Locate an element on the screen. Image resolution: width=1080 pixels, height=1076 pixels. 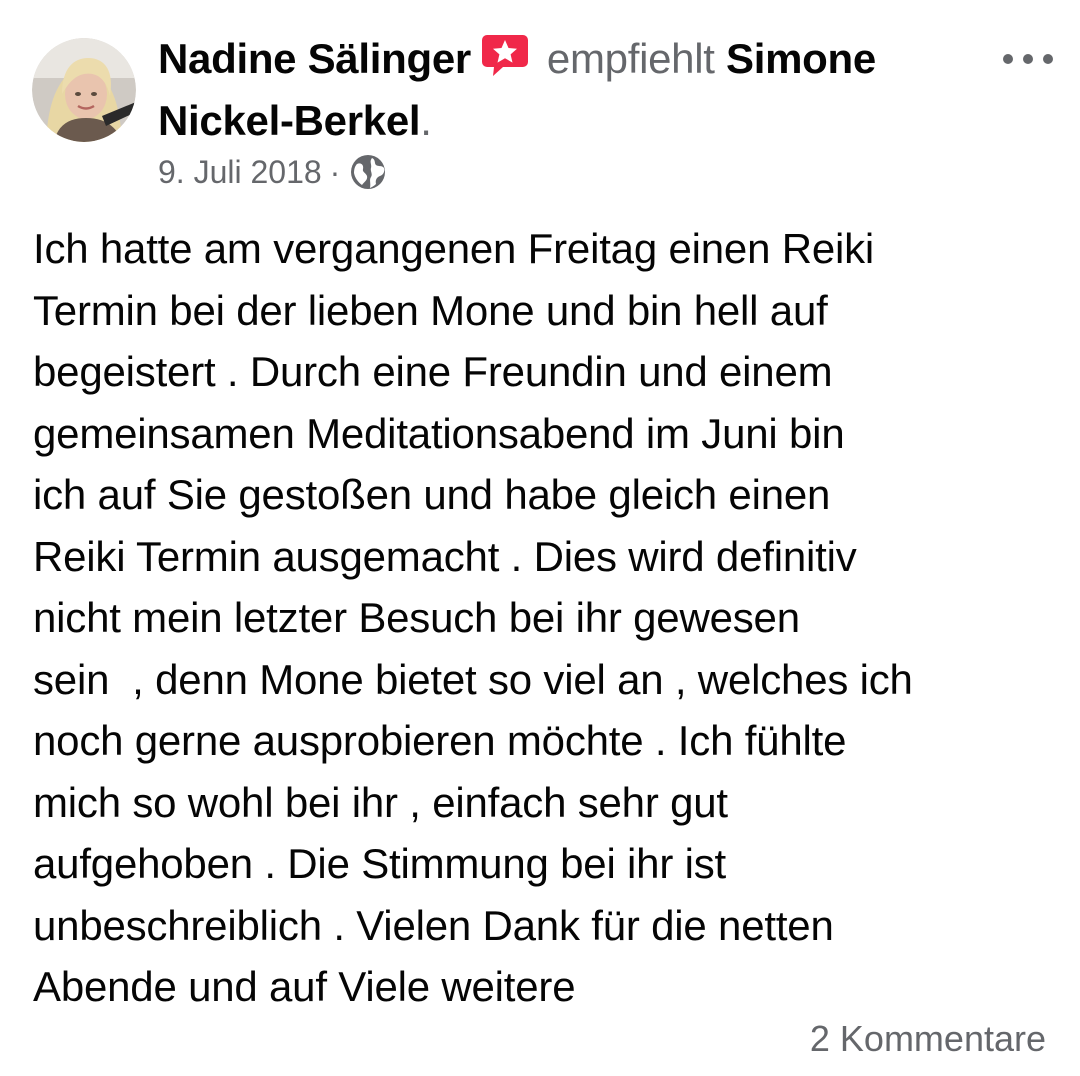
post-body-line: aufgehoben . Die Stimmung bei ihr ist is located at coordinates (379, 863).